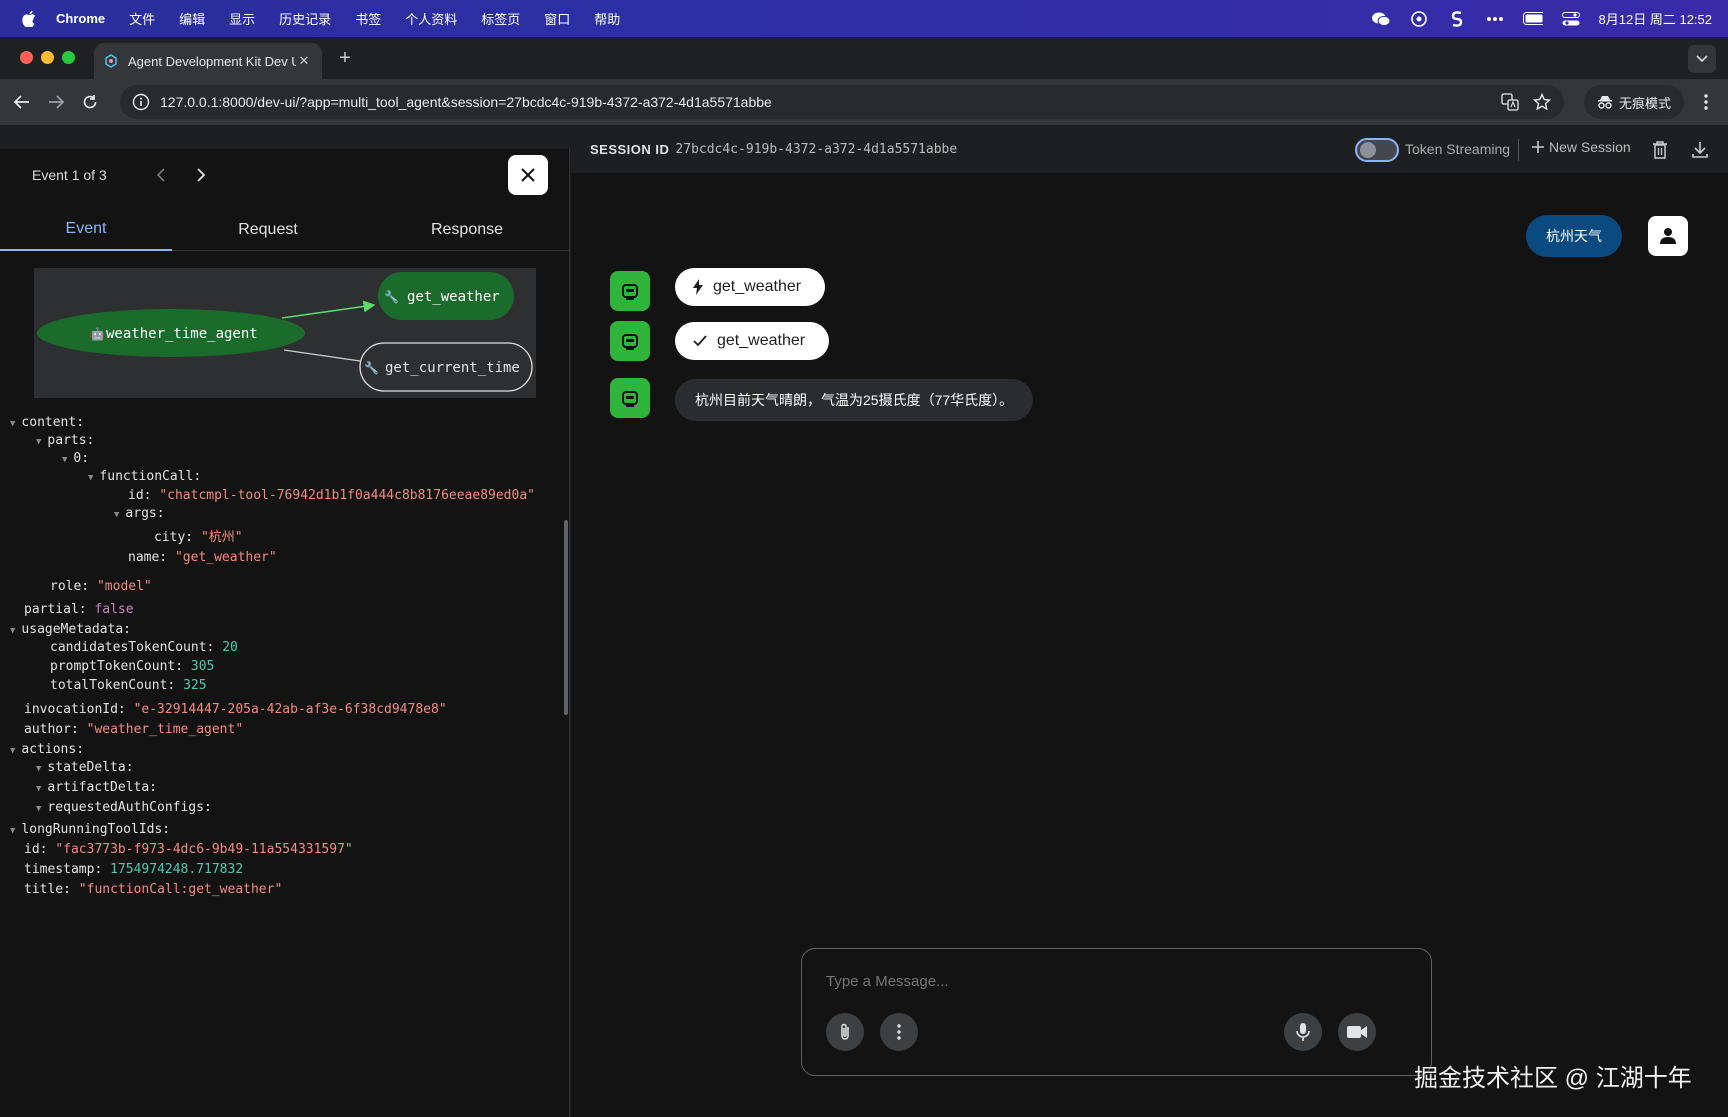 The height and width of the screenshot is (1117, 1728). What do you see at coordinates (75, 458) in the screenshot?
I see `json-row: ▼ 0:` at bounding box center [75, 458].